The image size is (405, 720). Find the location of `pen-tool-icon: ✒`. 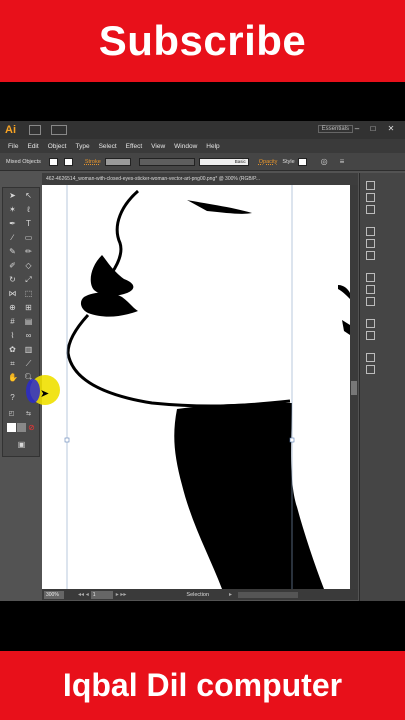

pen-tool-icon: ✒ is located at coordinates (12, 223).